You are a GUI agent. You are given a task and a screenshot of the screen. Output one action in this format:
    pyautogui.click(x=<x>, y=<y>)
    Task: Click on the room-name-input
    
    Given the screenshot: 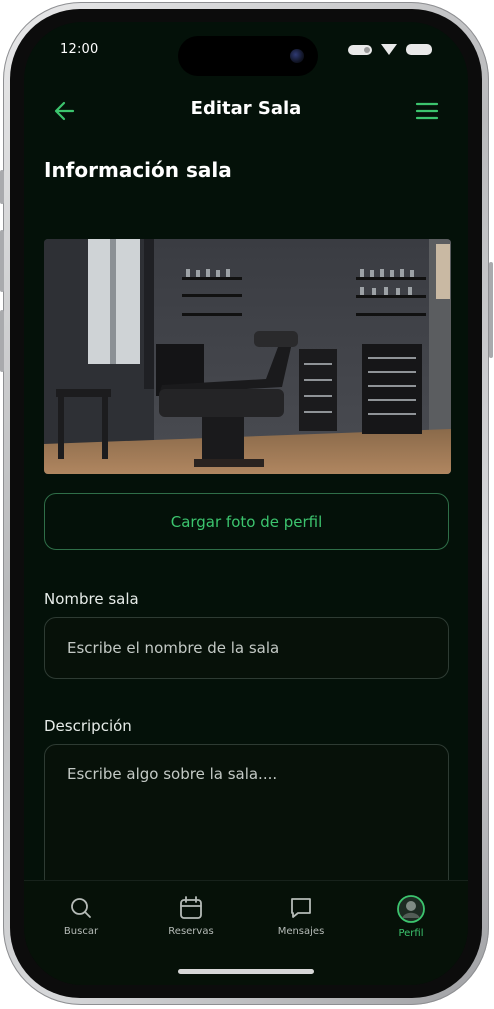 What is the action you would take?
    pyautogui.click(x=246, y=648)
    